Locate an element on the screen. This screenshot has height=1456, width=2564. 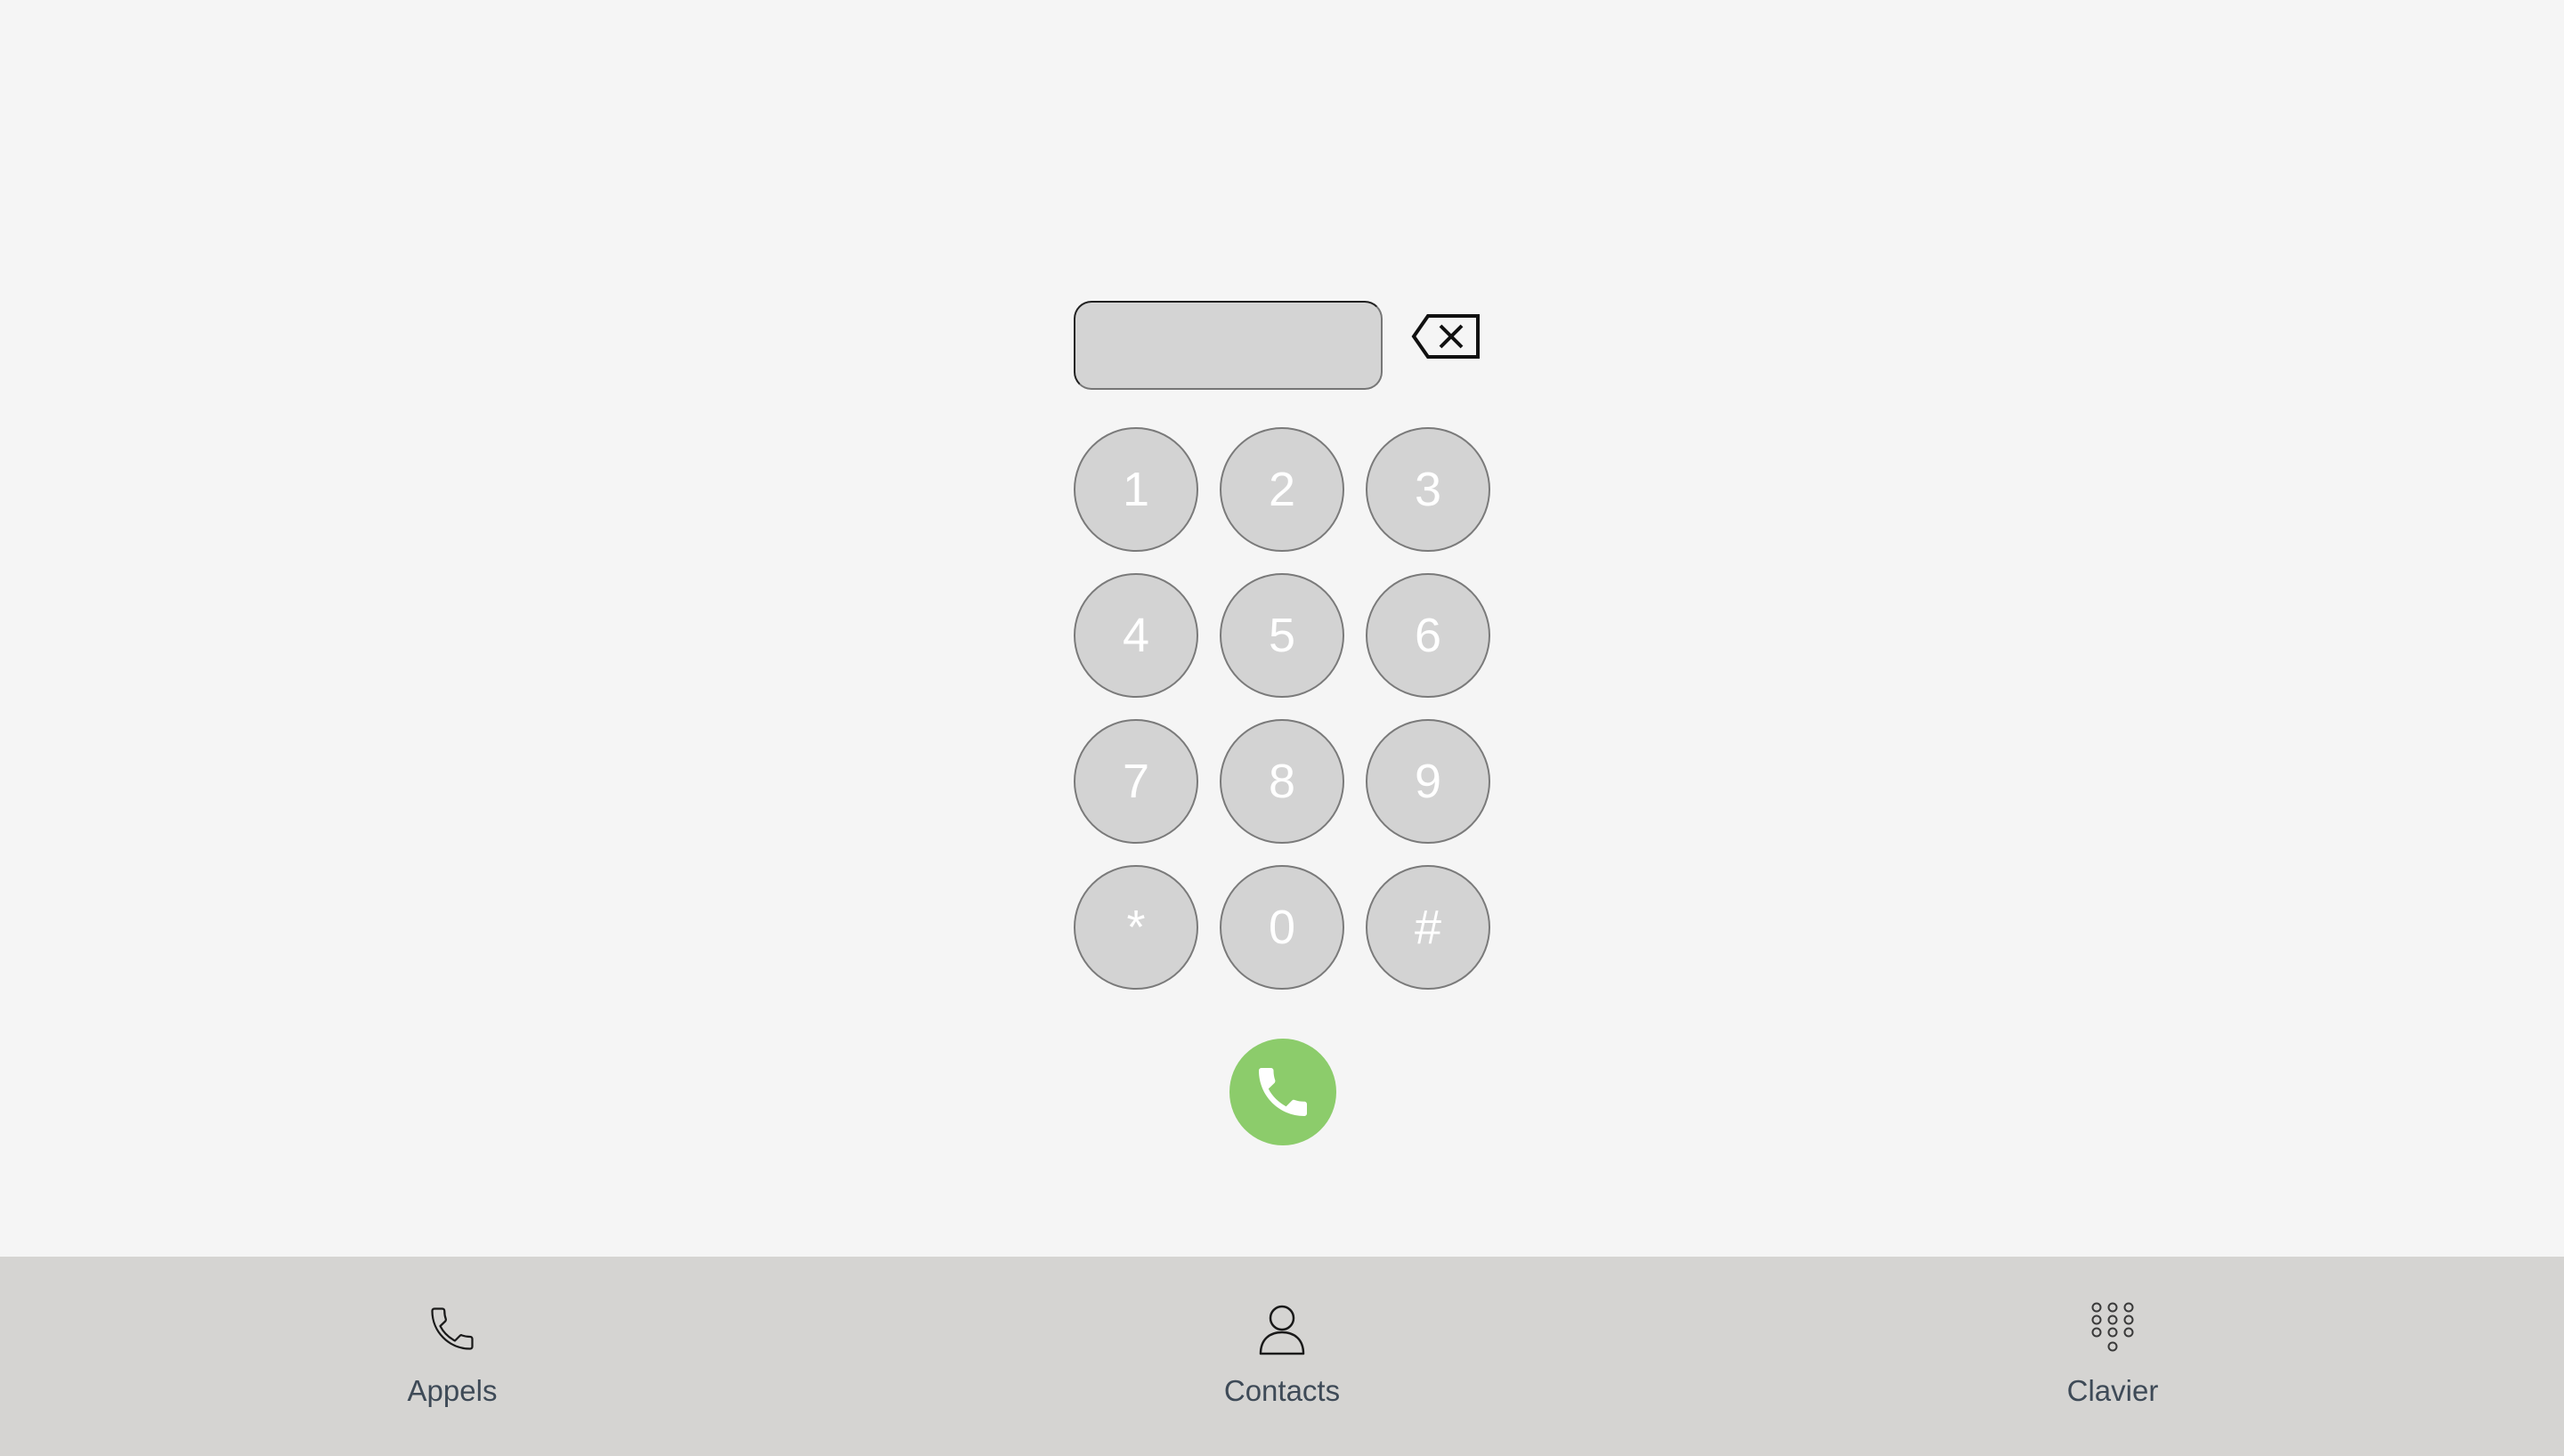
call-button is located at coordinates (1282, 1092).